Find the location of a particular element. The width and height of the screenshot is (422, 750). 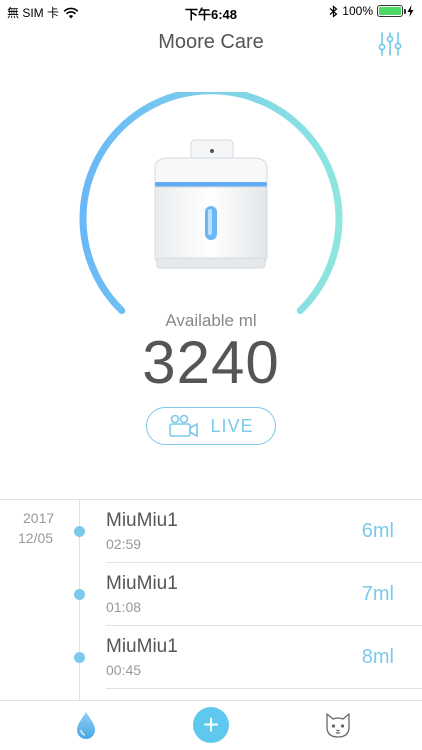

entry-time: 02:59 is located at coordinates (124, 544).